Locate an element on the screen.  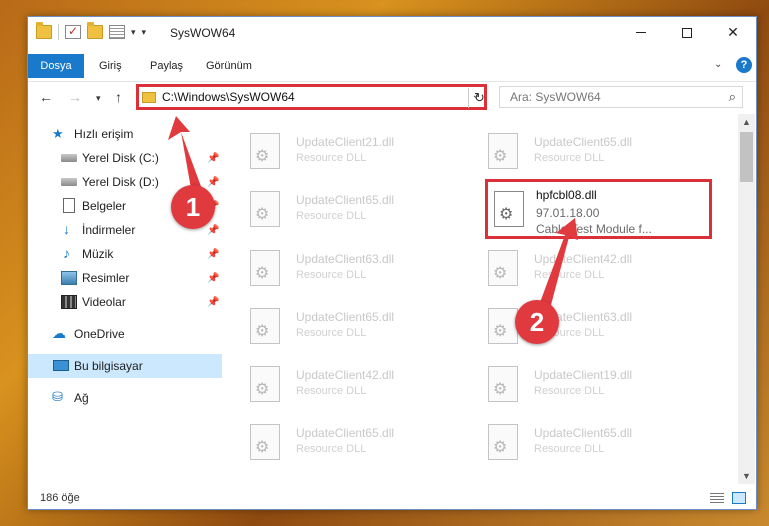
file-name: UpdateClient19.dll is located at coordinates (583, 375).